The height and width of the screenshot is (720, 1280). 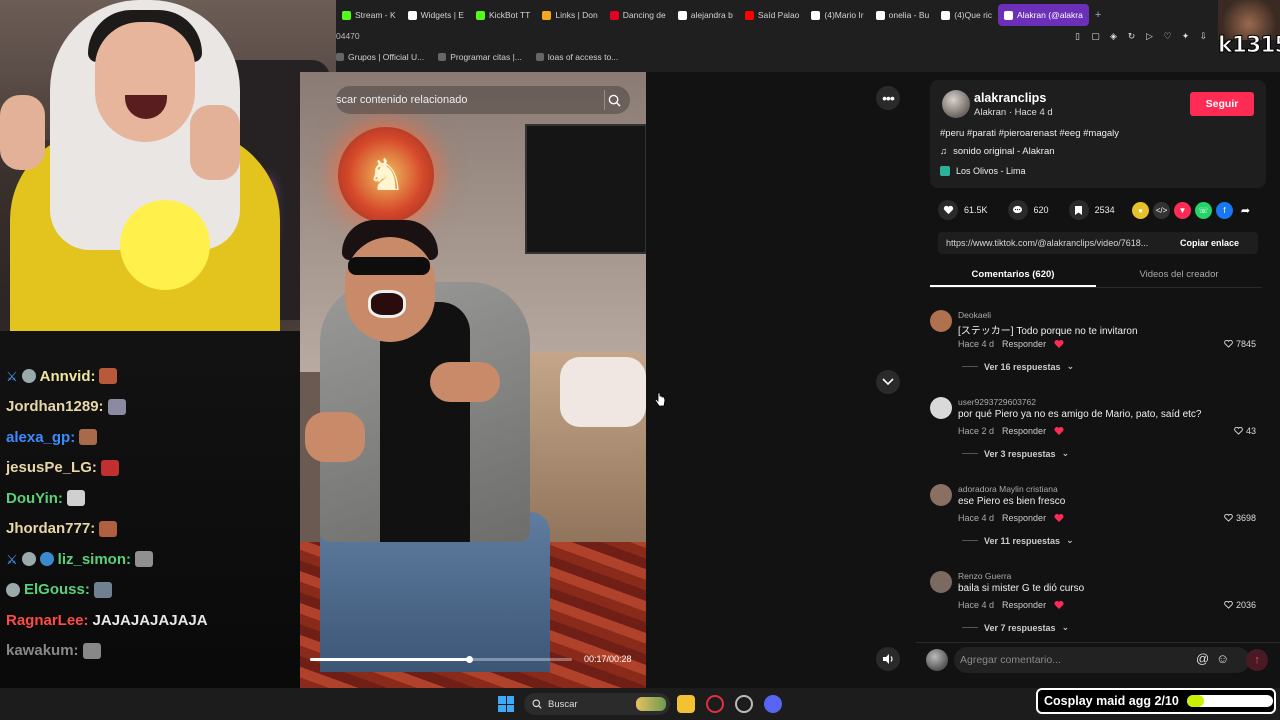 I want to click on comment-like-button: 2036, so click(x=1240, y=605).